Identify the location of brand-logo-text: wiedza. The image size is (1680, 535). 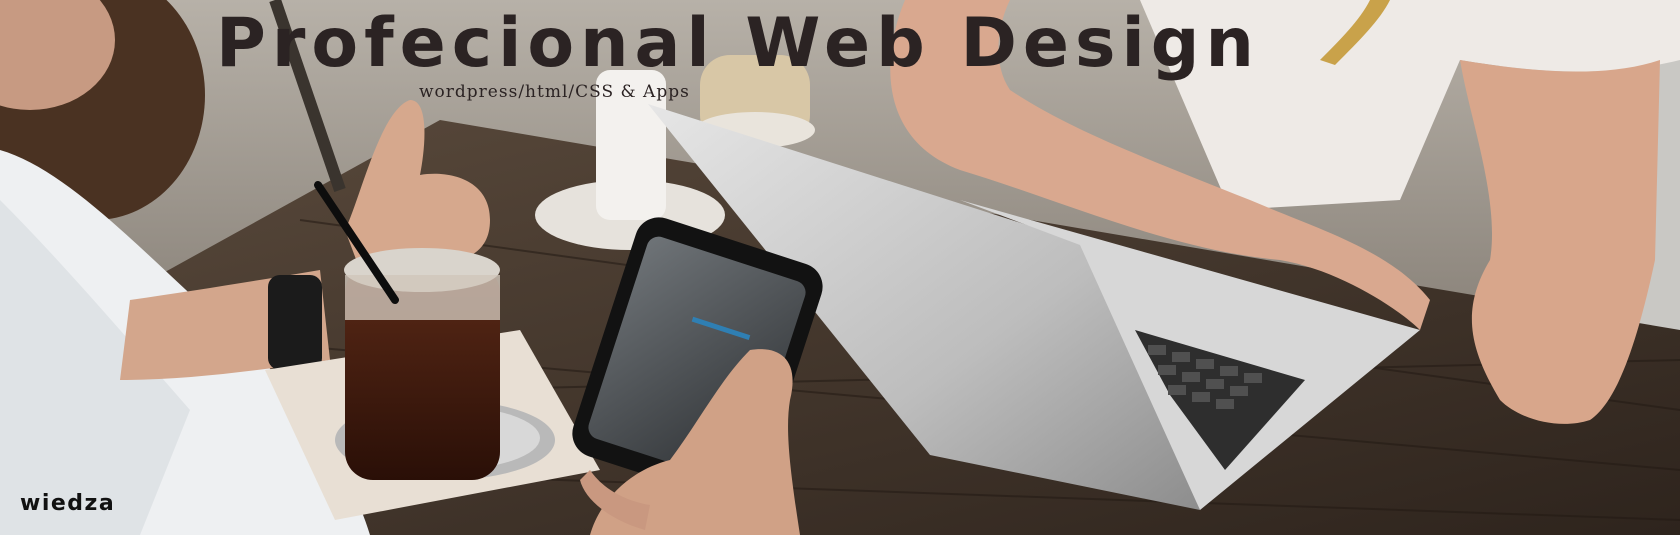
(67, 503).